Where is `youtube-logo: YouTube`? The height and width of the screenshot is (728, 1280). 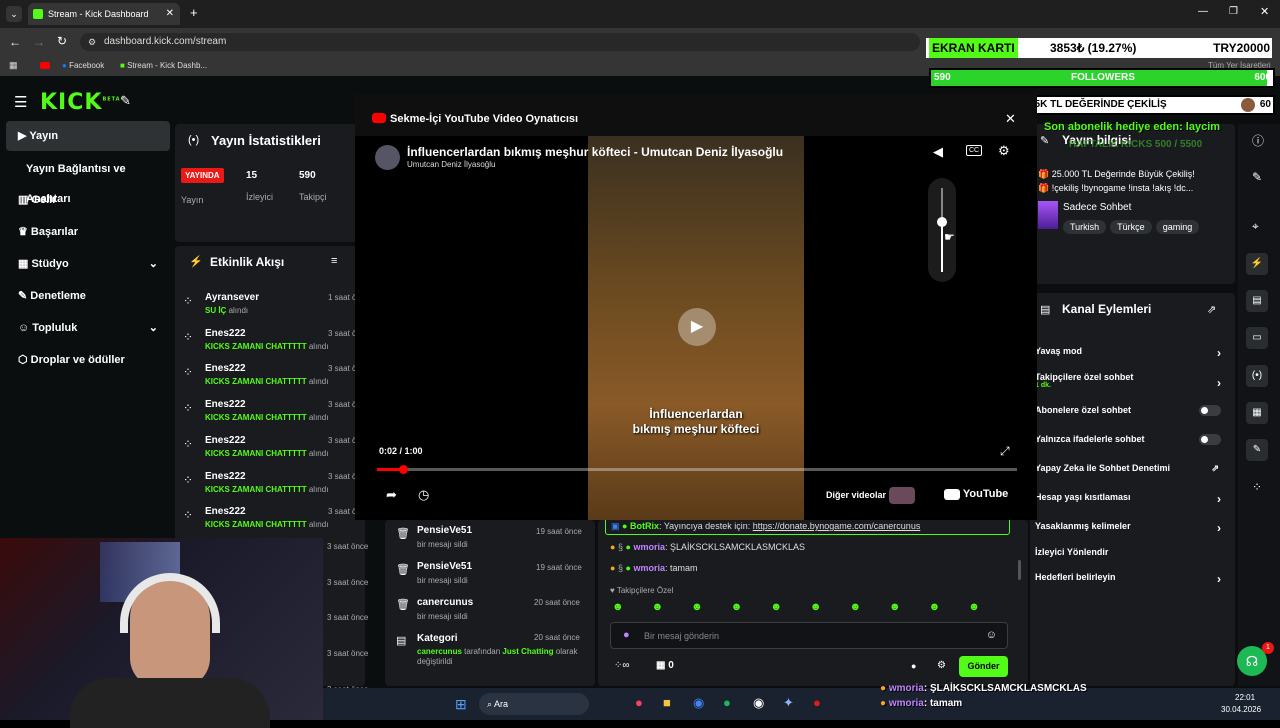
youtube-logo: YouTube is located at coordinates (976, 494).